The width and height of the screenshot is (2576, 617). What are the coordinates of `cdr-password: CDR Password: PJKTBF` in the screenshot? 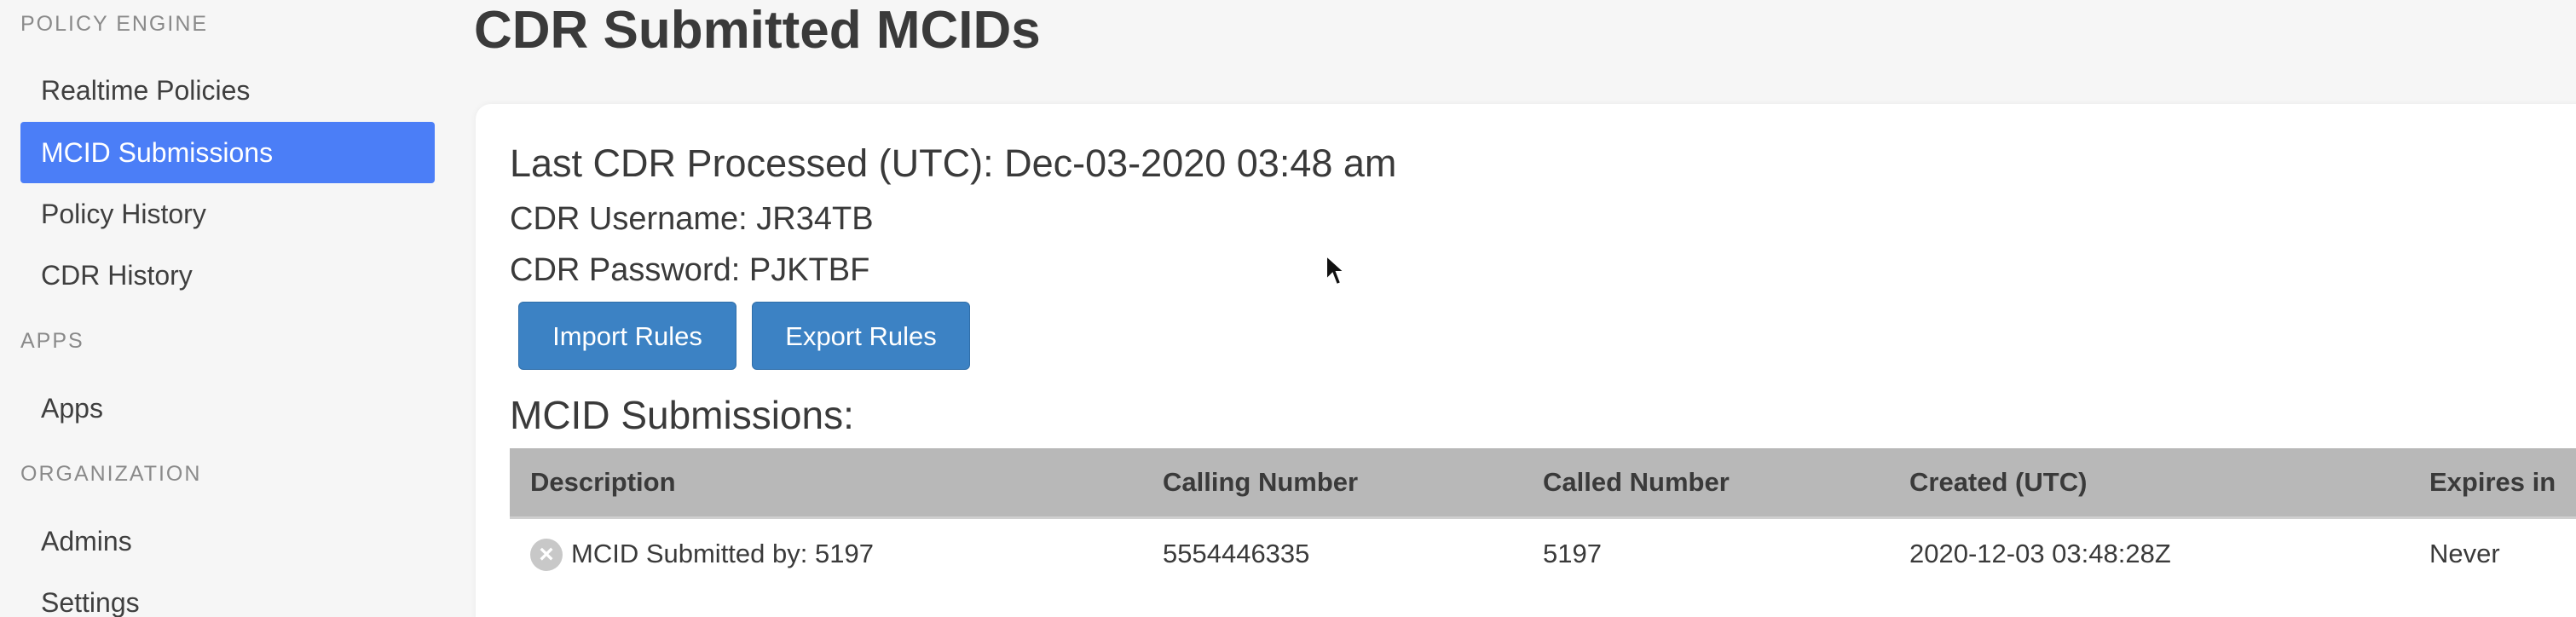 It's located at (690, 270).